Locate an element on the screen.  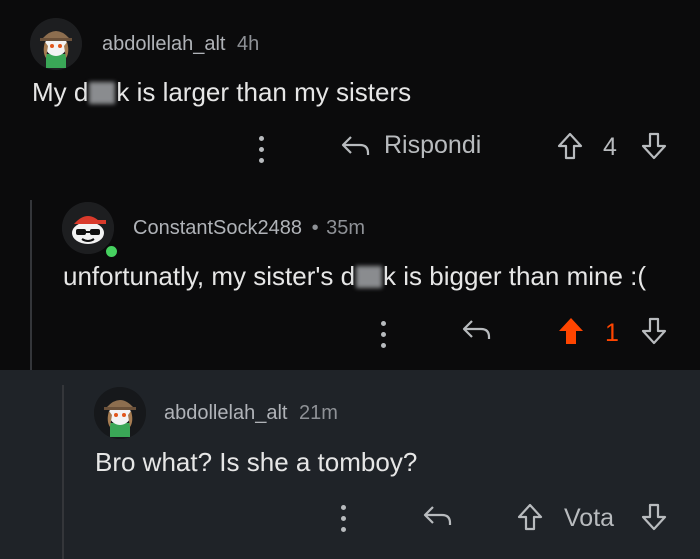
comment-body: My d k is larger than my sisters is located at coordinates (221, 92).